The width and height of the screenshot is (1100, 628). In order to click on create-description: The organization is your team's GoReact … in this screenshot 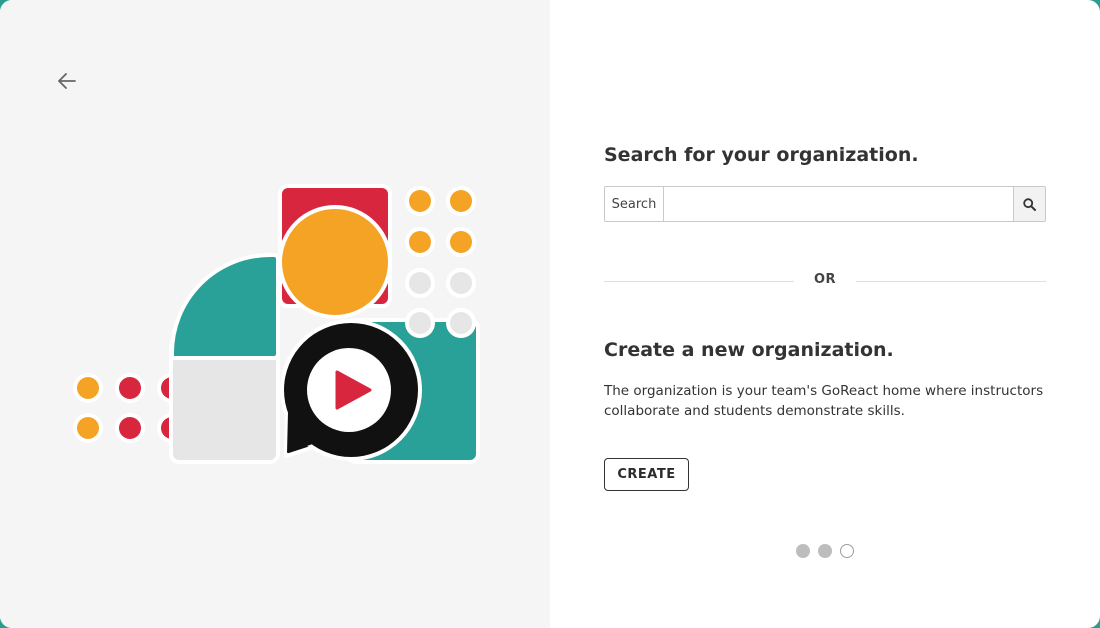, I will do `click(824, 401)`.